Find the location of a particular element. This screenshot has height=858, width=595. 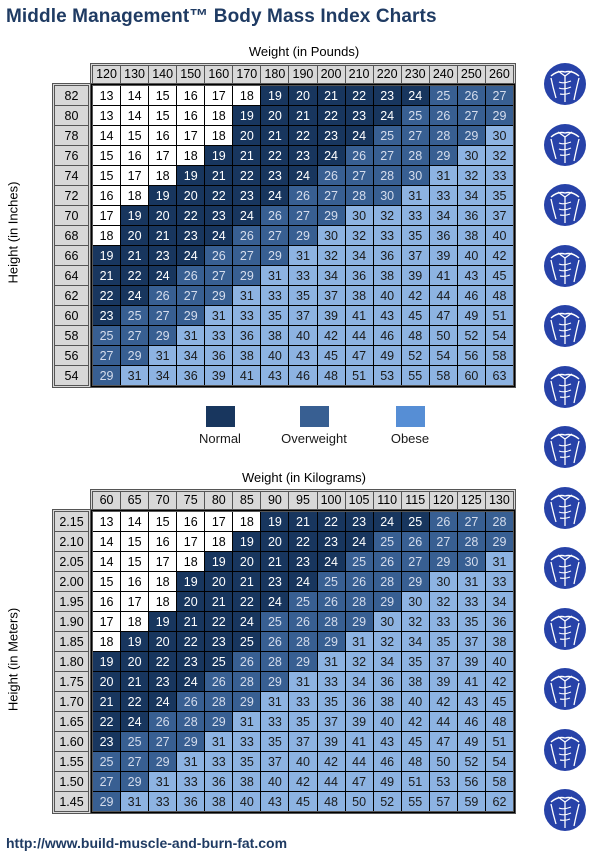

bmi-cell: 51 is located at coordinates (359, 375).